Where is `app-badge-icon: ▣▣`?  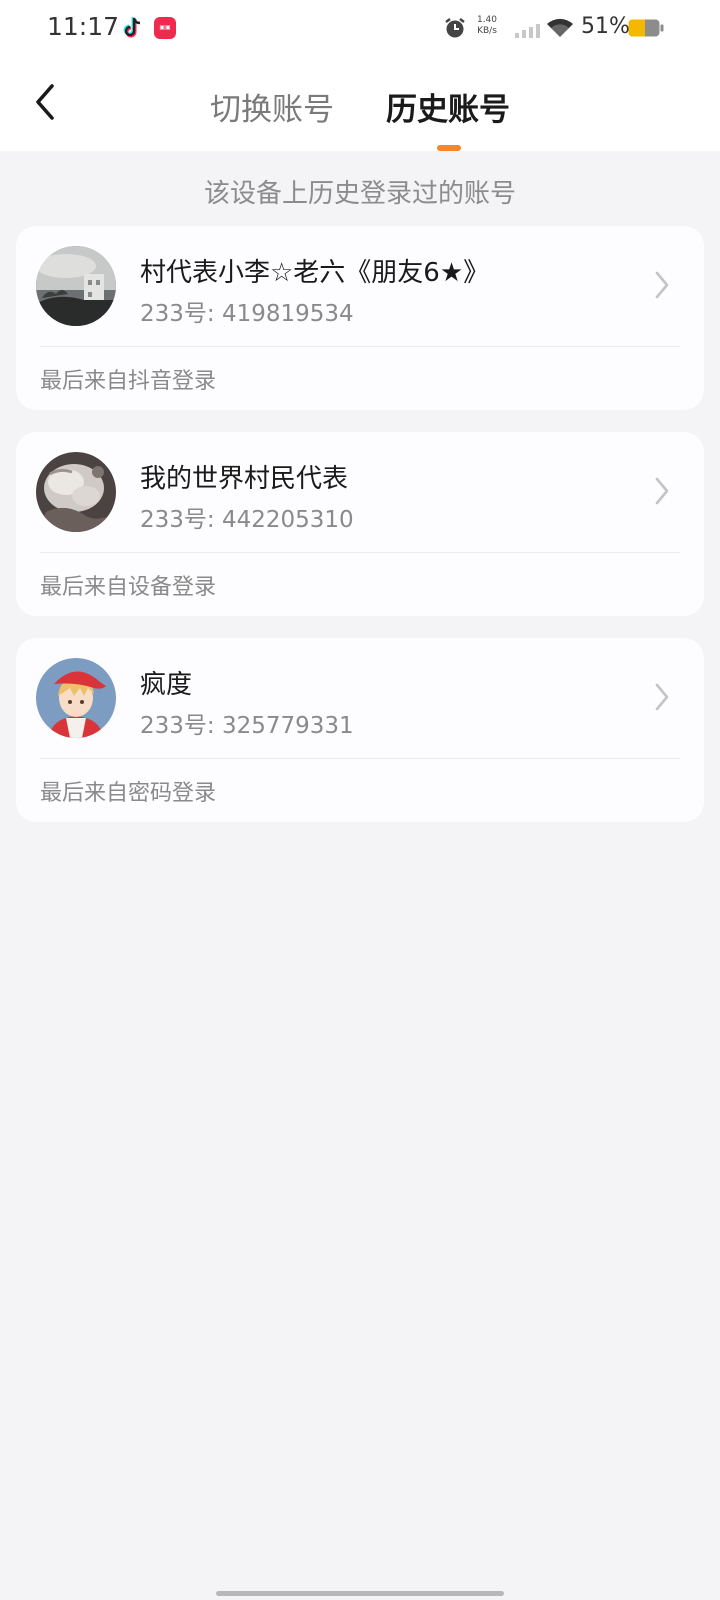
app-badge-icon: ▣▣ is located at coordinates (165, 28).